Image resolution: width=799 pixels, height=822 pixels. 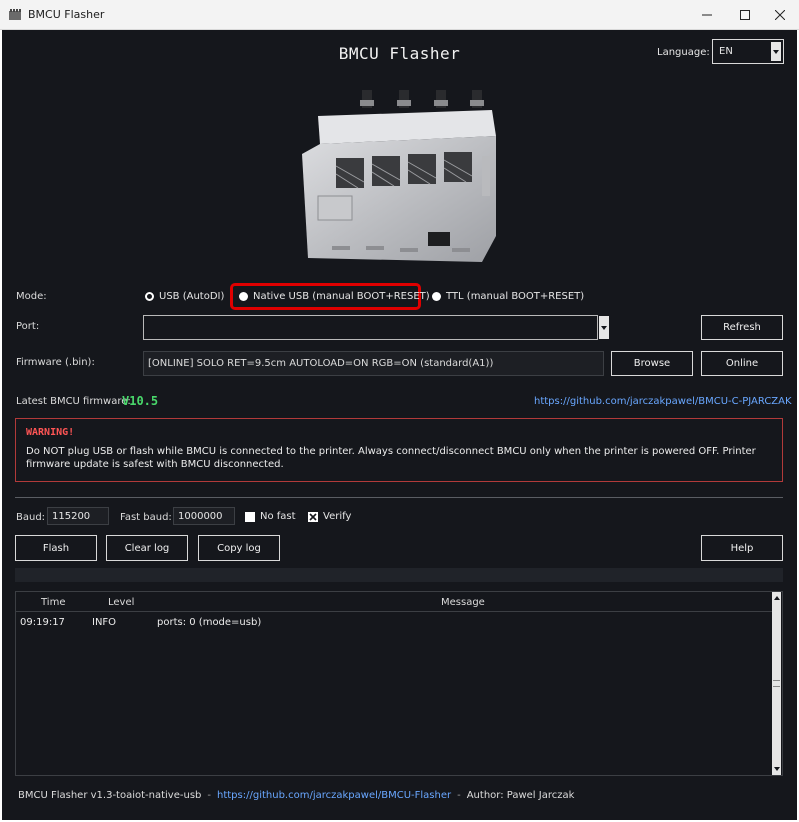 I want to click on mode-label: Mode:, so click(x=31, y=296).